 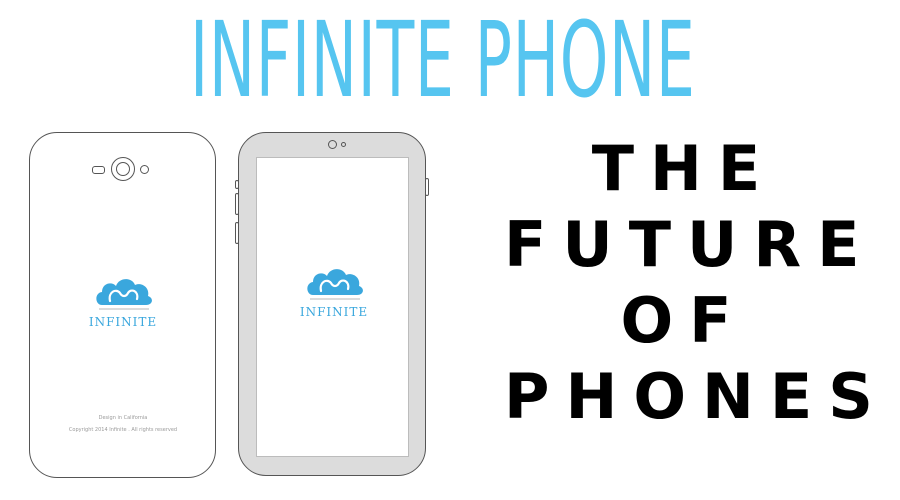 I want to click on tagline-line-2: FUTURE, so click(x=690, y=244).